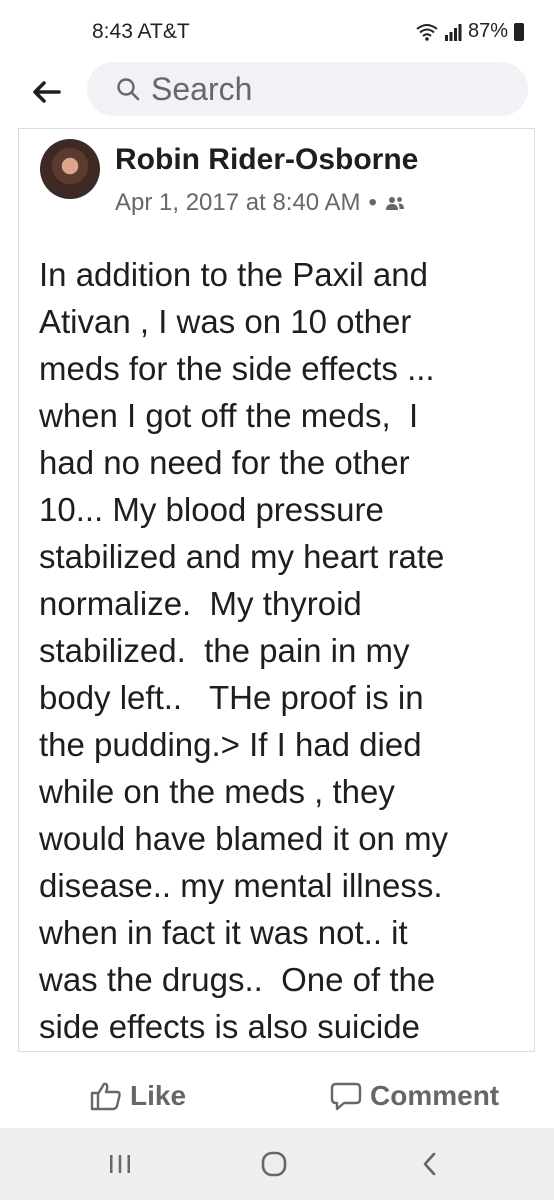 The image size is (554, 1200). I want to click on system-nav-bar, so click(277, 1164).